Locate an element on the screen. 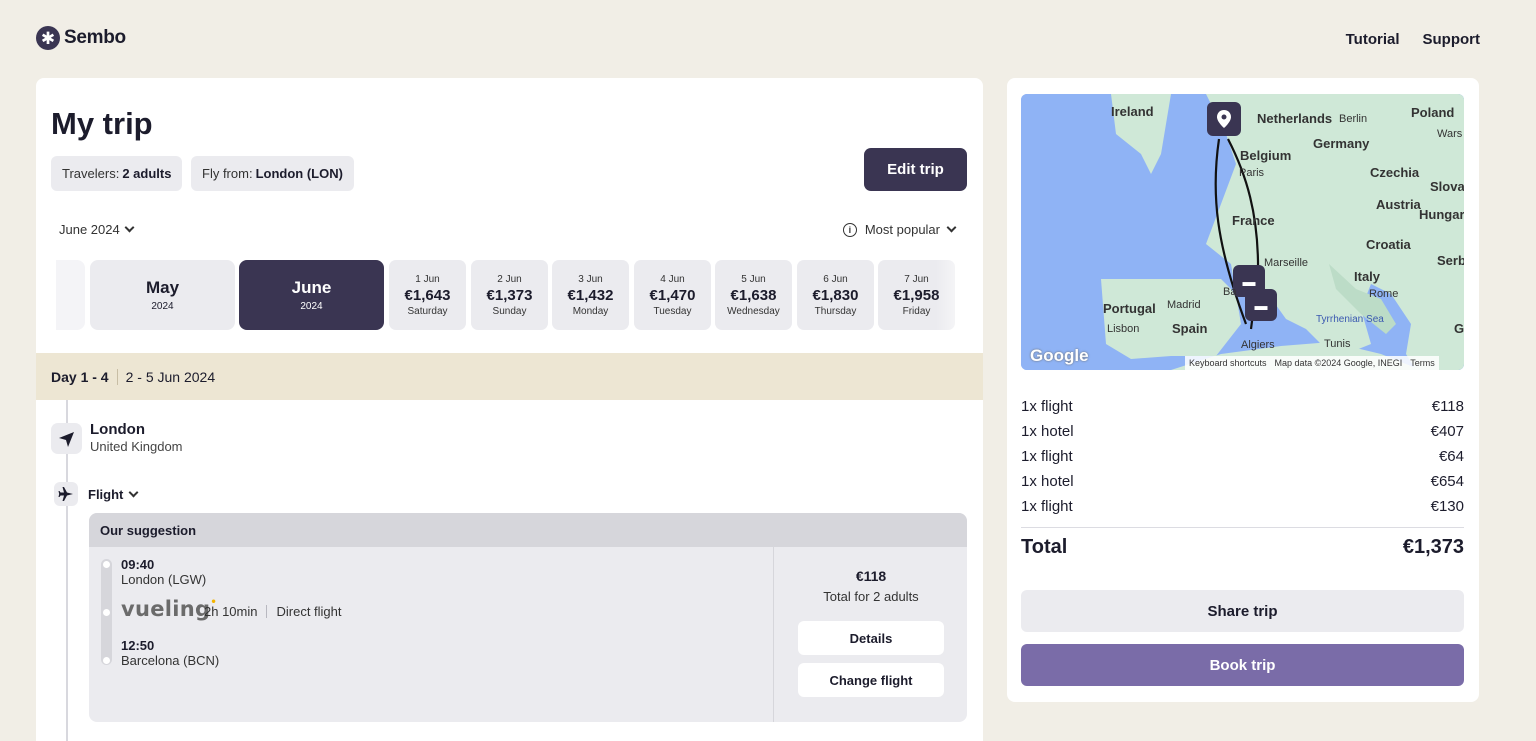 Image resolution: width=1536 pixels, height=741 pixels. date-label: 6 Jun is located at coordinates (835, 279).